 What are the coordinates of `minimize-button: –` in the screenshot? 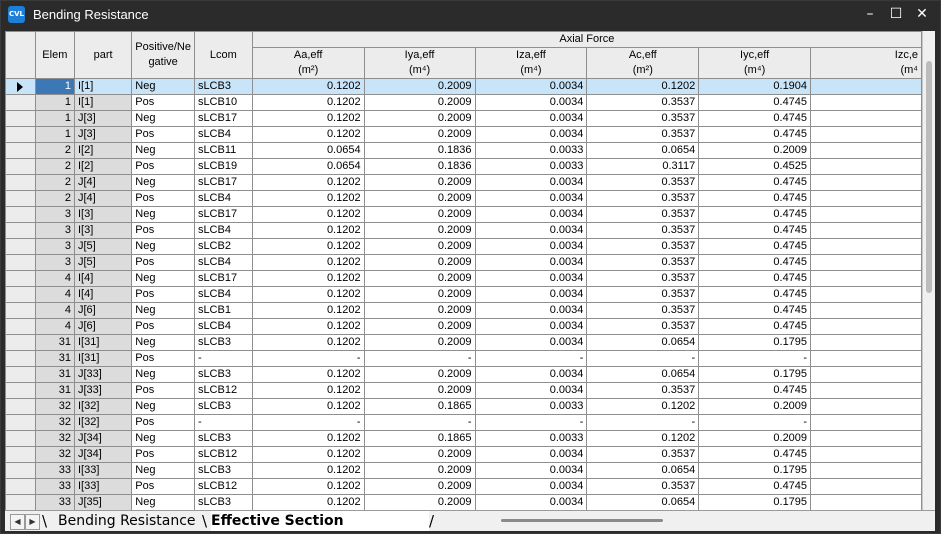 It's located at (870, 14).